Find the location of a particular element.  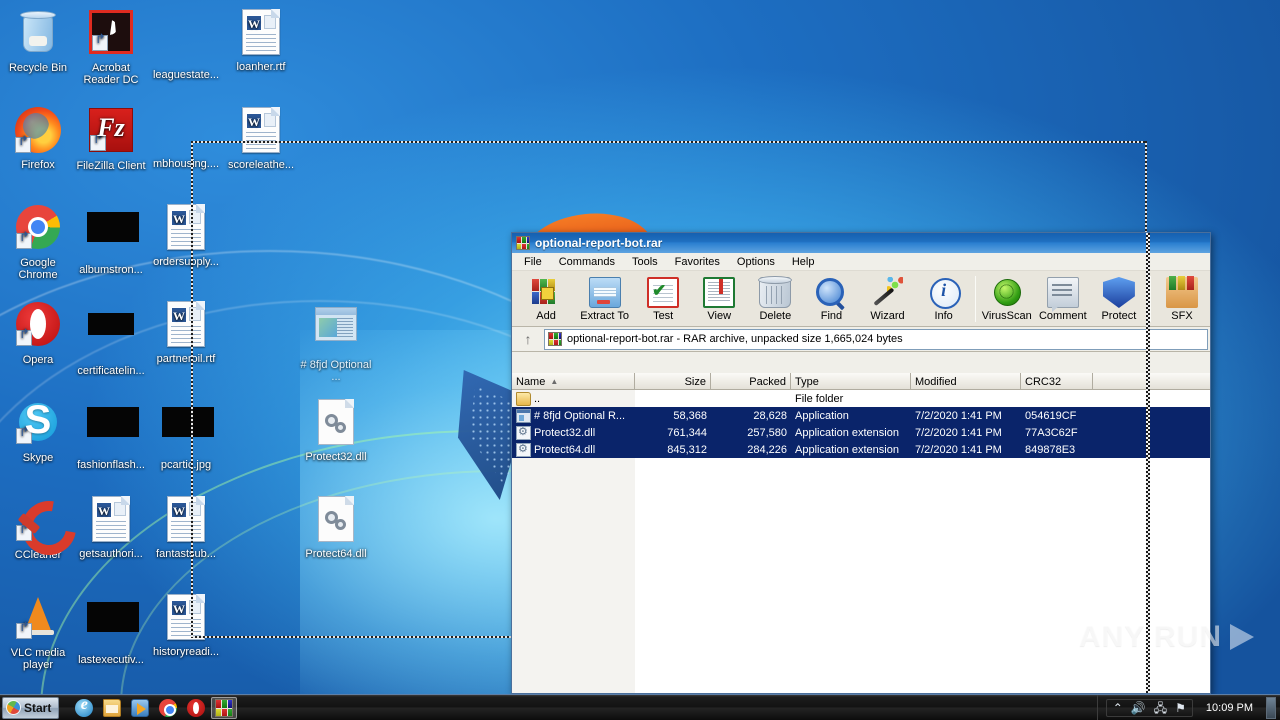

cell-packed: 284,226 is located at coordinates (767, 449).